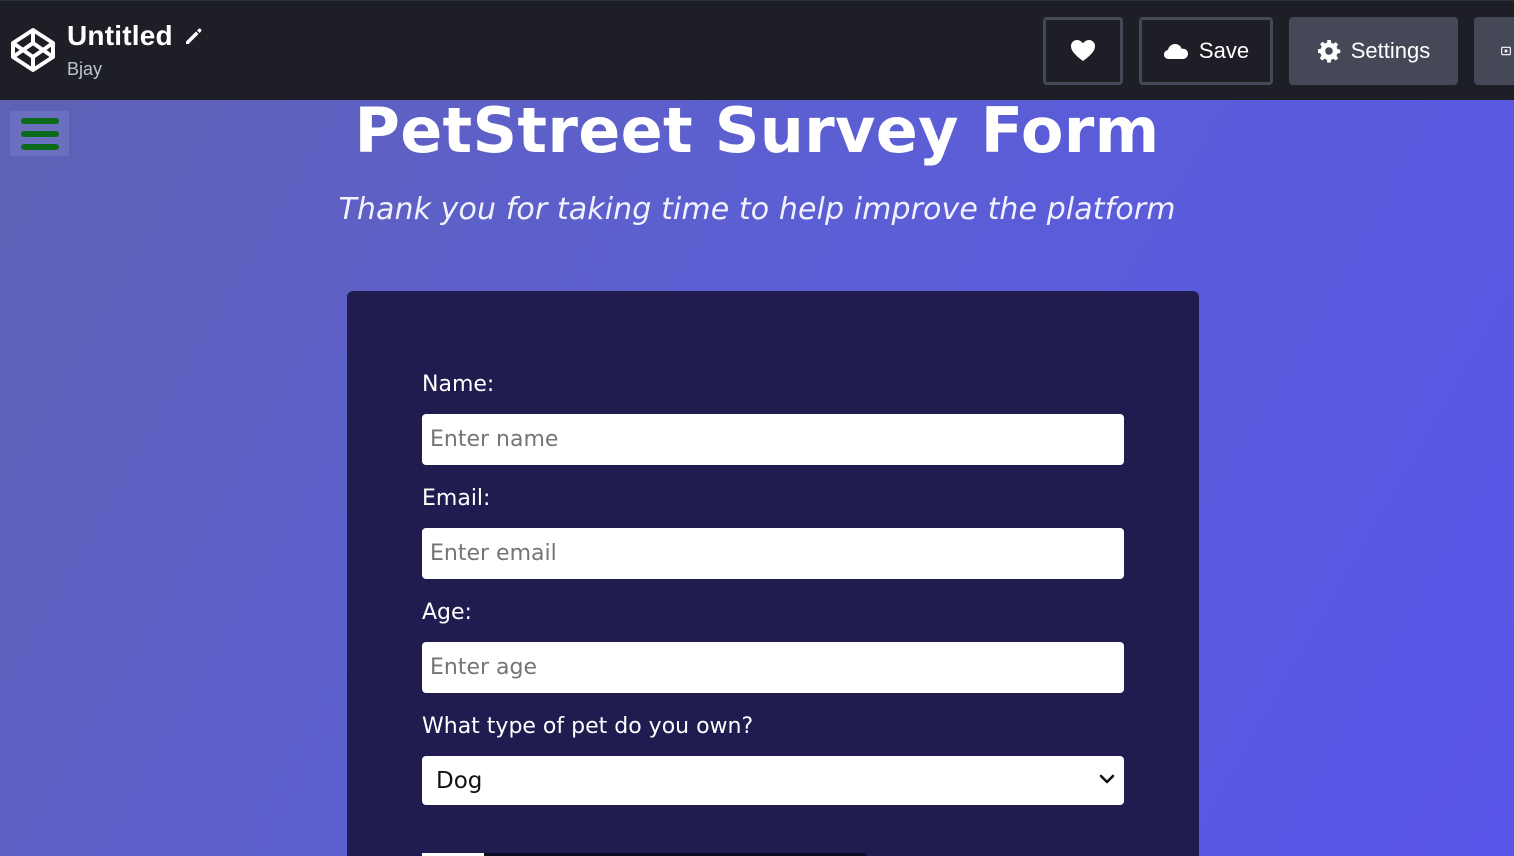 This screenshot has width=1514, height=856. Describe the element at coordinates (588, 726) in the screenshot. I see `pet-type-label: What type of pet do you own?` at that location.